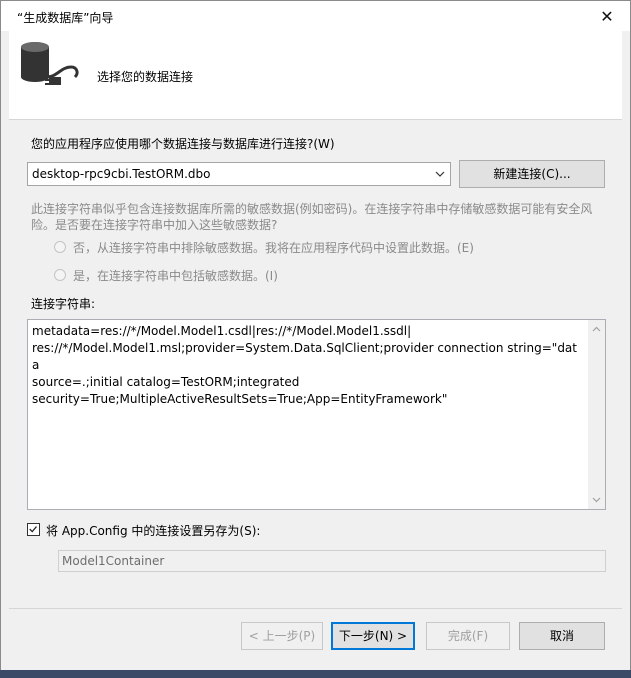  I want to click on window-title: “生成数据库”向导, so click(65, 18).